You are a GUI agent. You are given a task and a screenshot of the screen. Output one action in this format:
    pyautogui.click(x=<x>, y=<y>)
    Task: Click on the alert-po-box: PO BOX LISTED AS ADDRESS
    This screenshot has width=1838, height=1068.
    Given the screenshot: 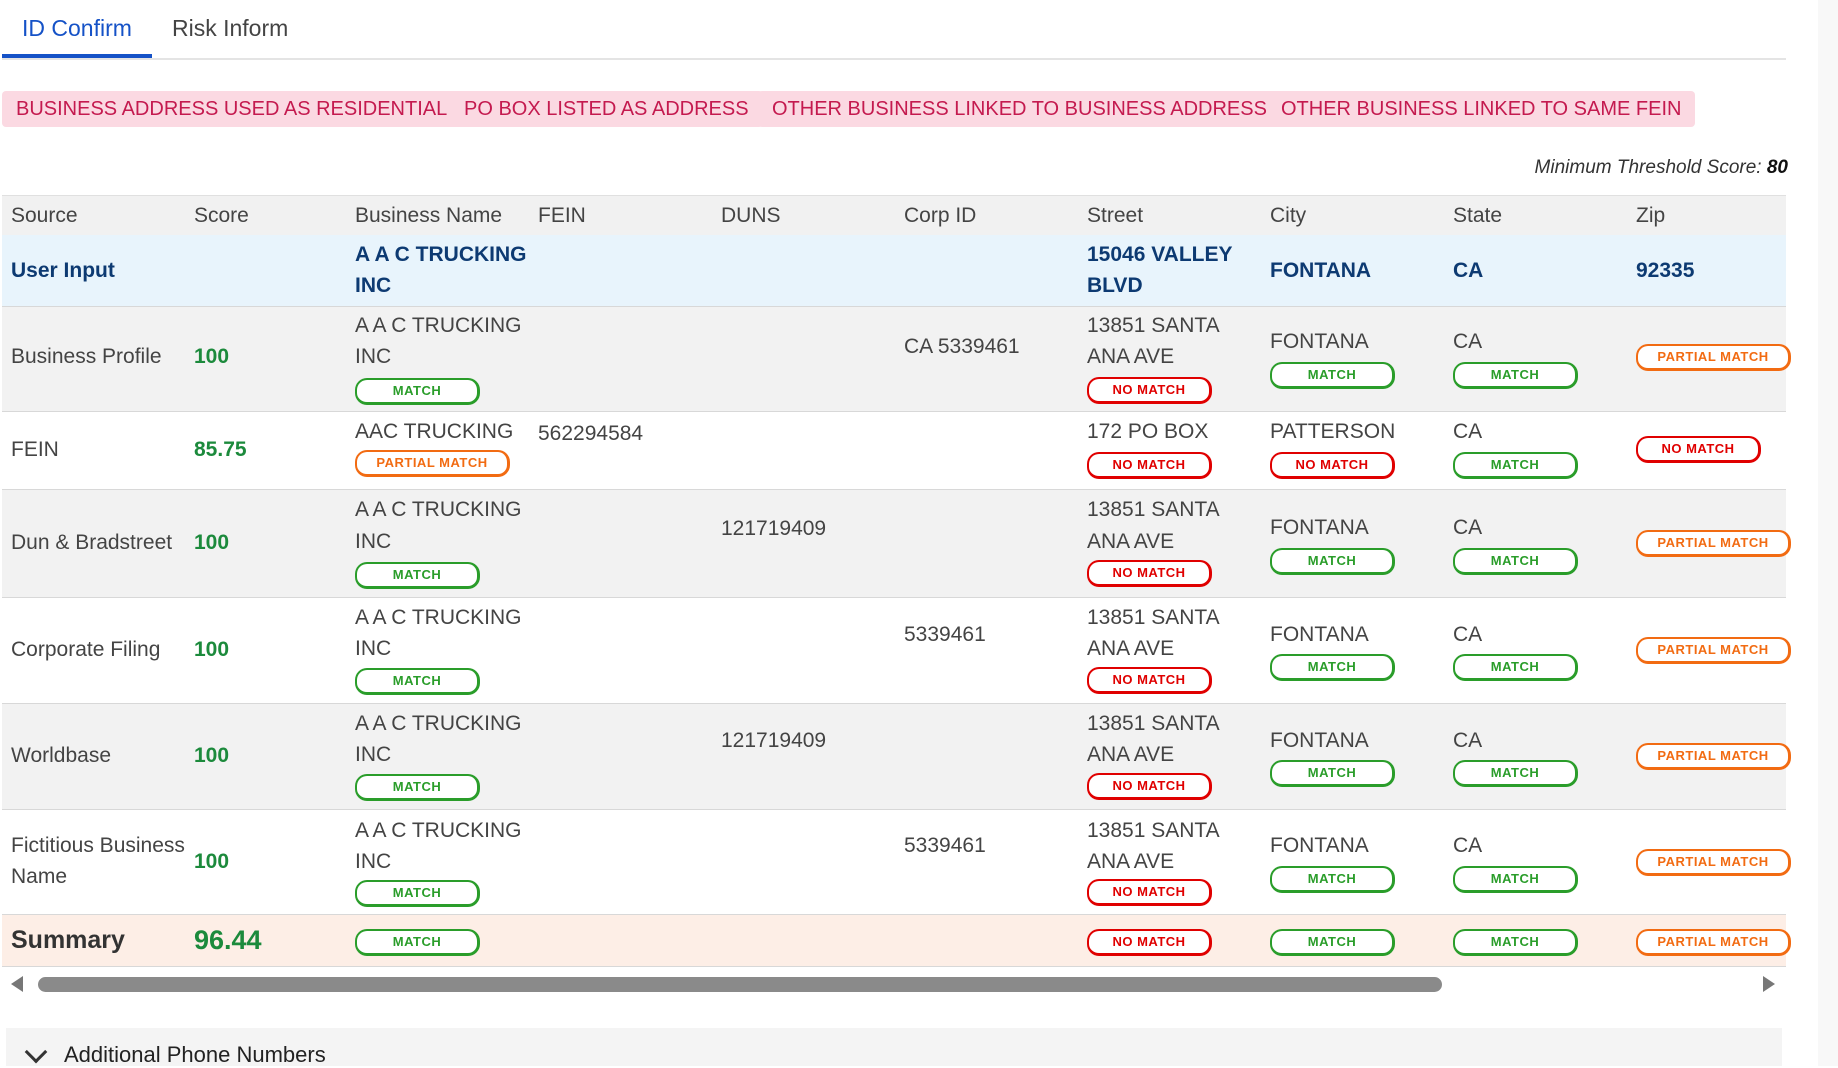 What is the action you would take?
    pyautogui.click(x=606, y=109)
    